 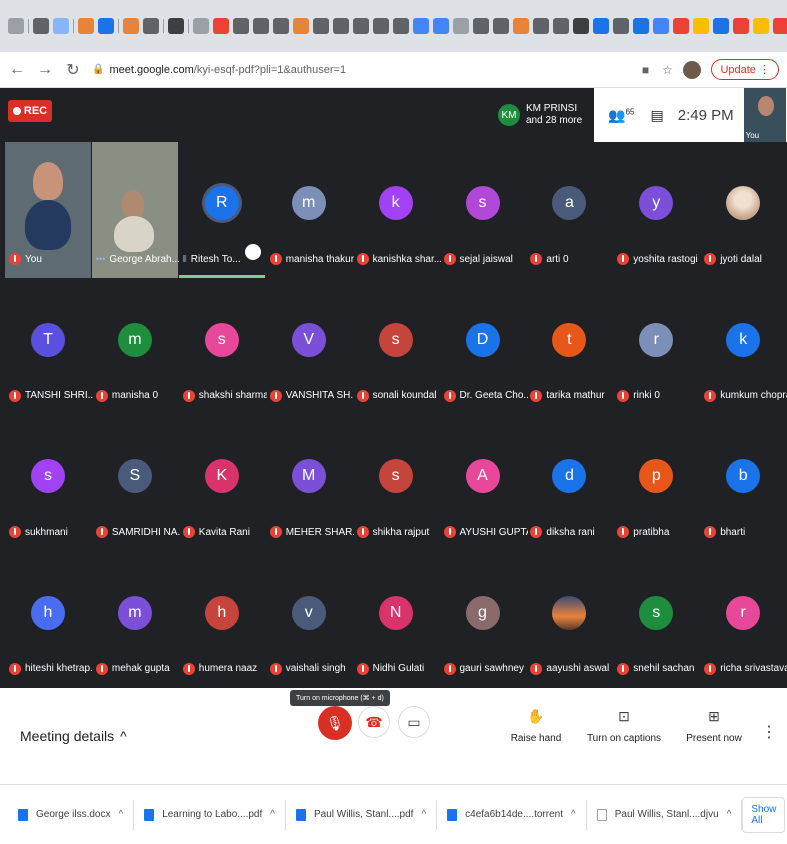 What do you see at coordinates (656, 483) in the screenshot?
I see `participant-tile: p pratibha` at bounding box center [656, 483].